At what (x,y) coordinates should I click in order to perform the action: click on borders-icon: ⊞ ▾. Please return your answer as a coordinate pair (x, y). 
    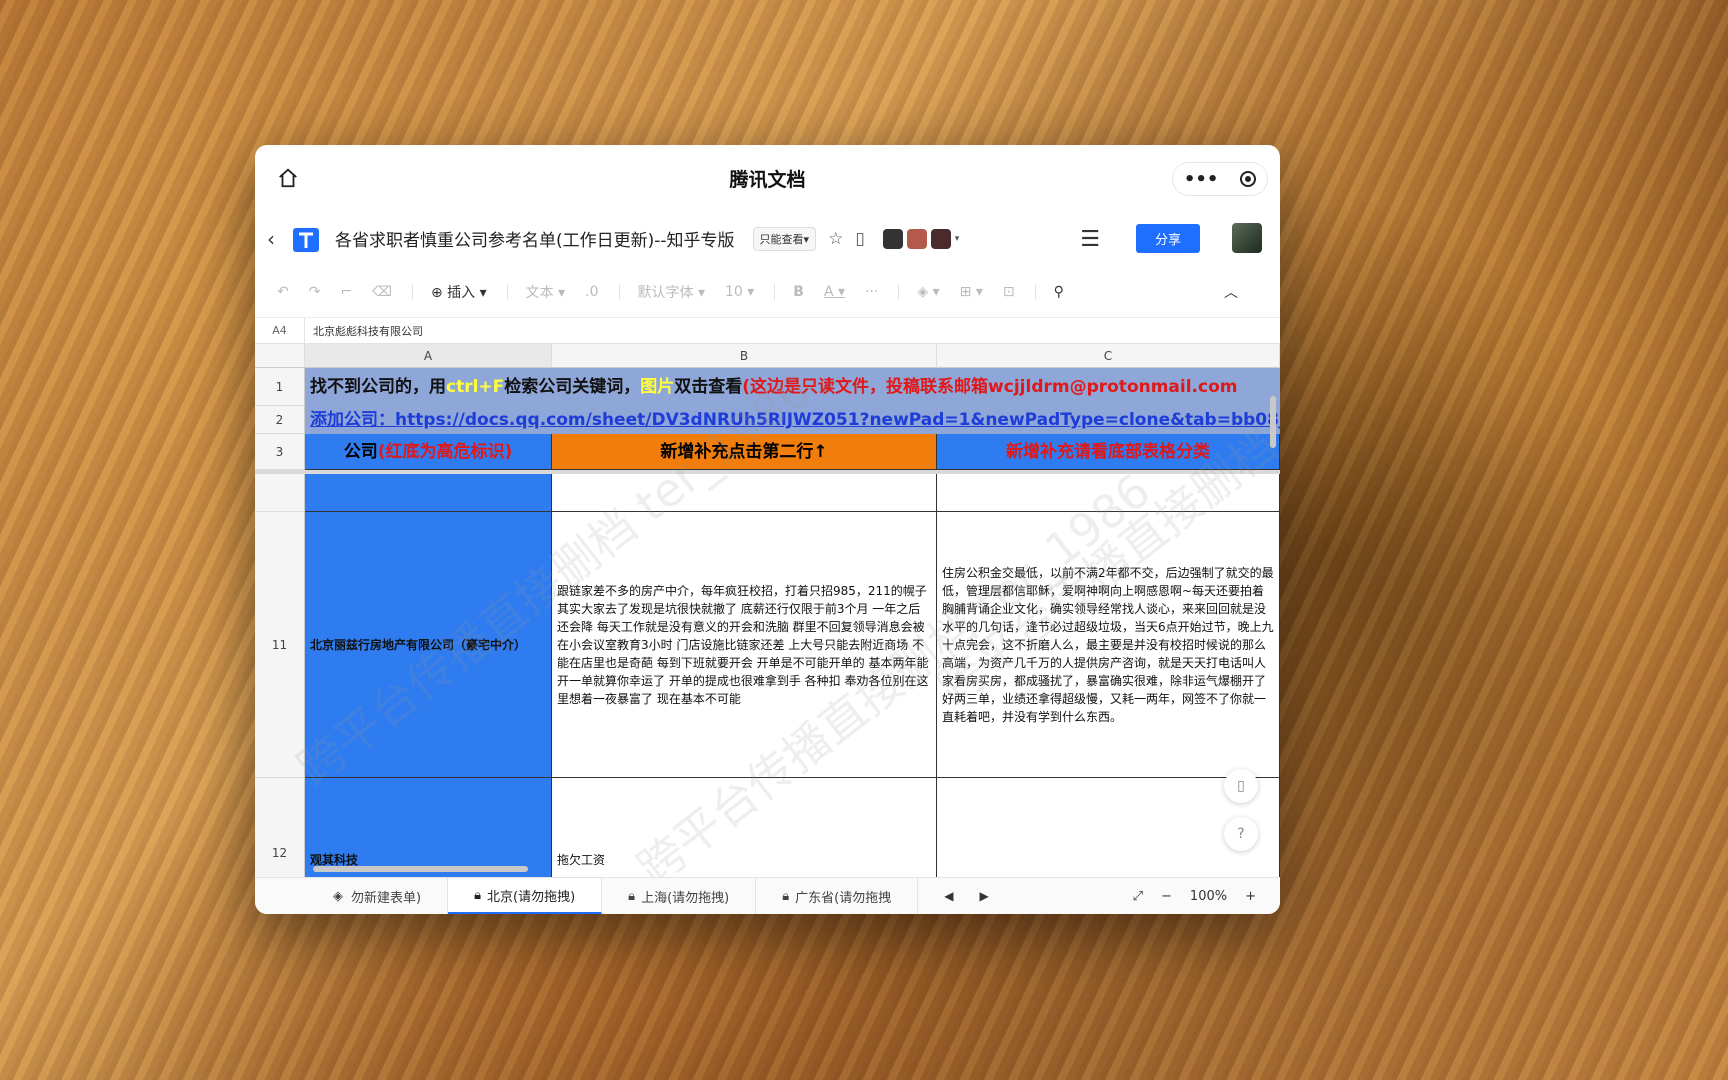
    Looking at the image, I should click on (971, 292).